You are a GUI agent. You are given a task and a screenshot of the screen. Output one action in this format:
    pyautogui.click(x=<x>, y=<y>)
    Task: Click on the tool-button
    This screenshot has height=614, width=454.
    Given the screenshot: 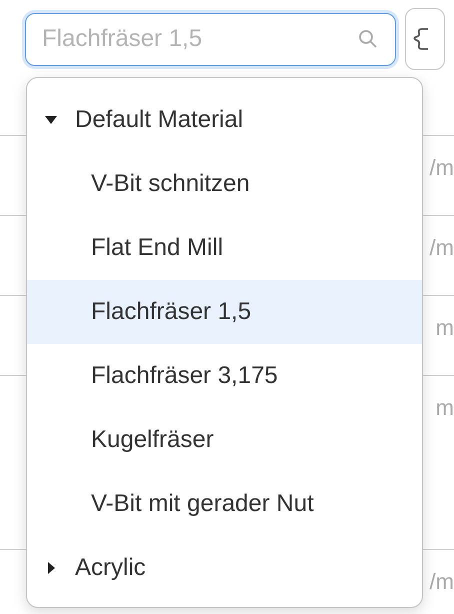 What is the action you would take?
    pyautogui.click(x=425, y=39)
    